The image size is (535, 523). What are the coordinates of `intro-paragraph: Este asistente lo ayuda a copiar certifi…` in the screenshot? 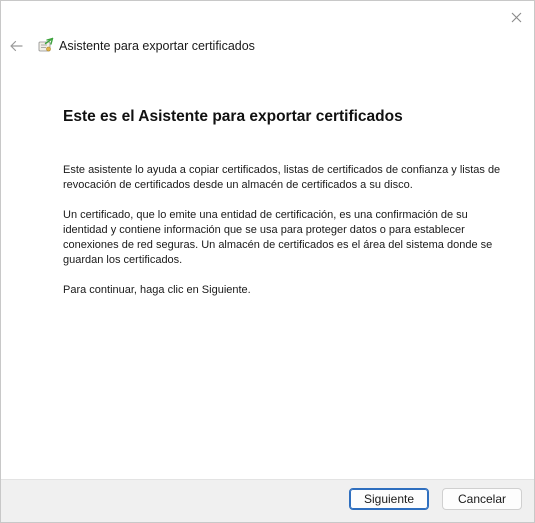 It's located at (282, 177).